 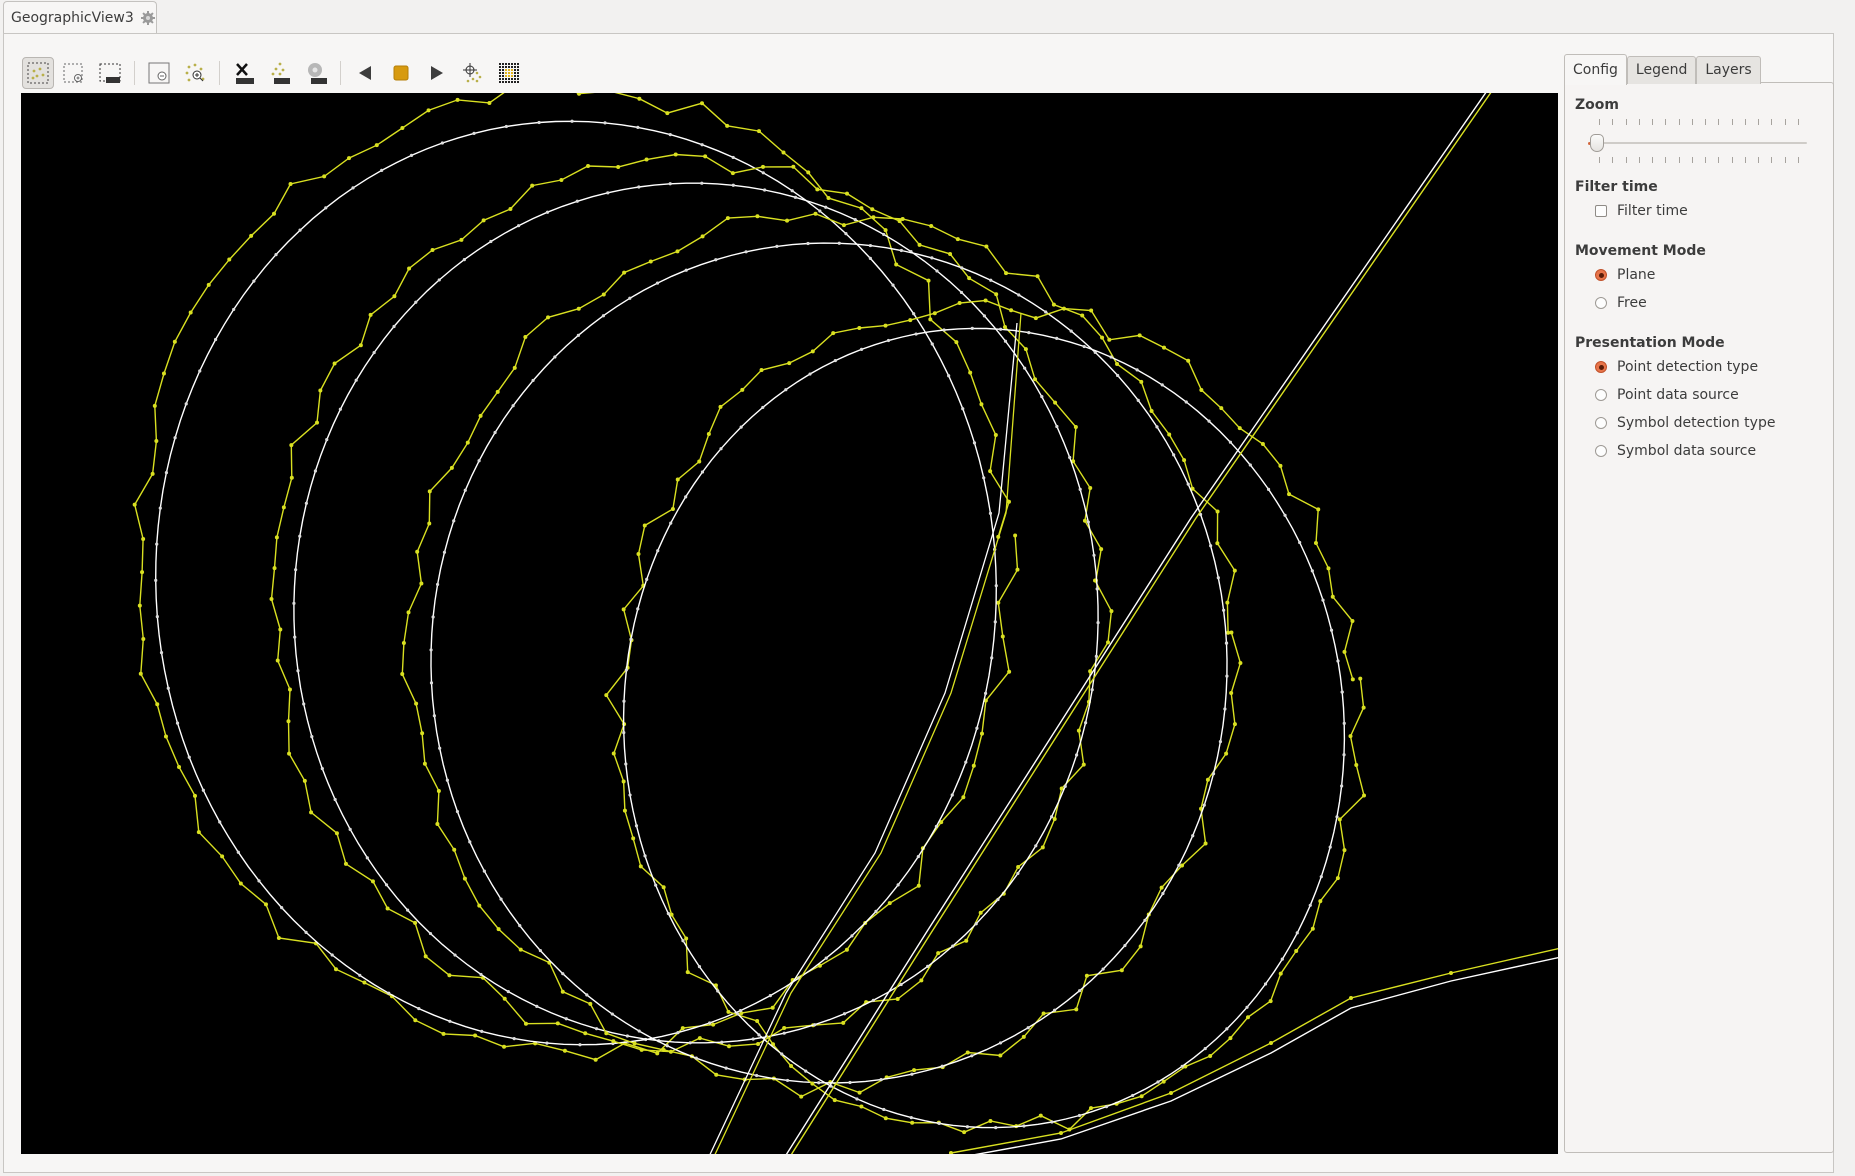 I want to click on crosshair-points-icon, so click(x=472, y=73).